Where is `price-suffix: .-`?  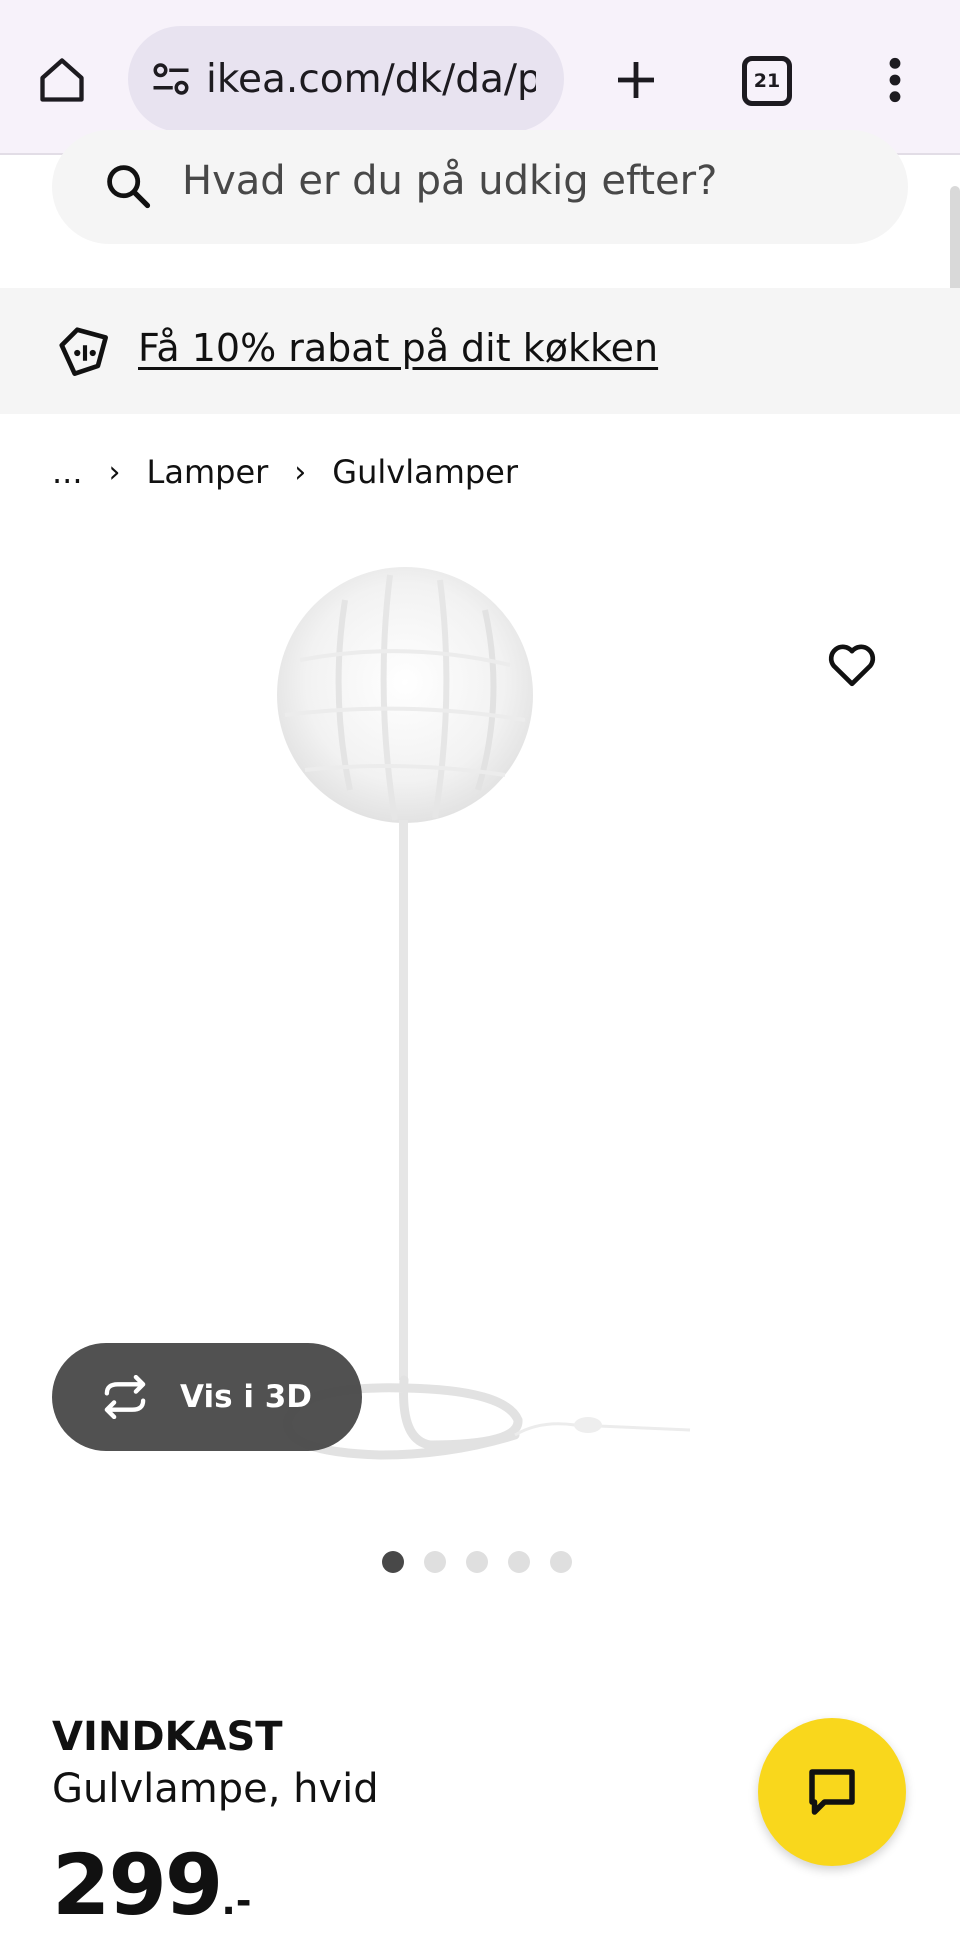 price-suffix: .- is located at coordinates (236, 1901).